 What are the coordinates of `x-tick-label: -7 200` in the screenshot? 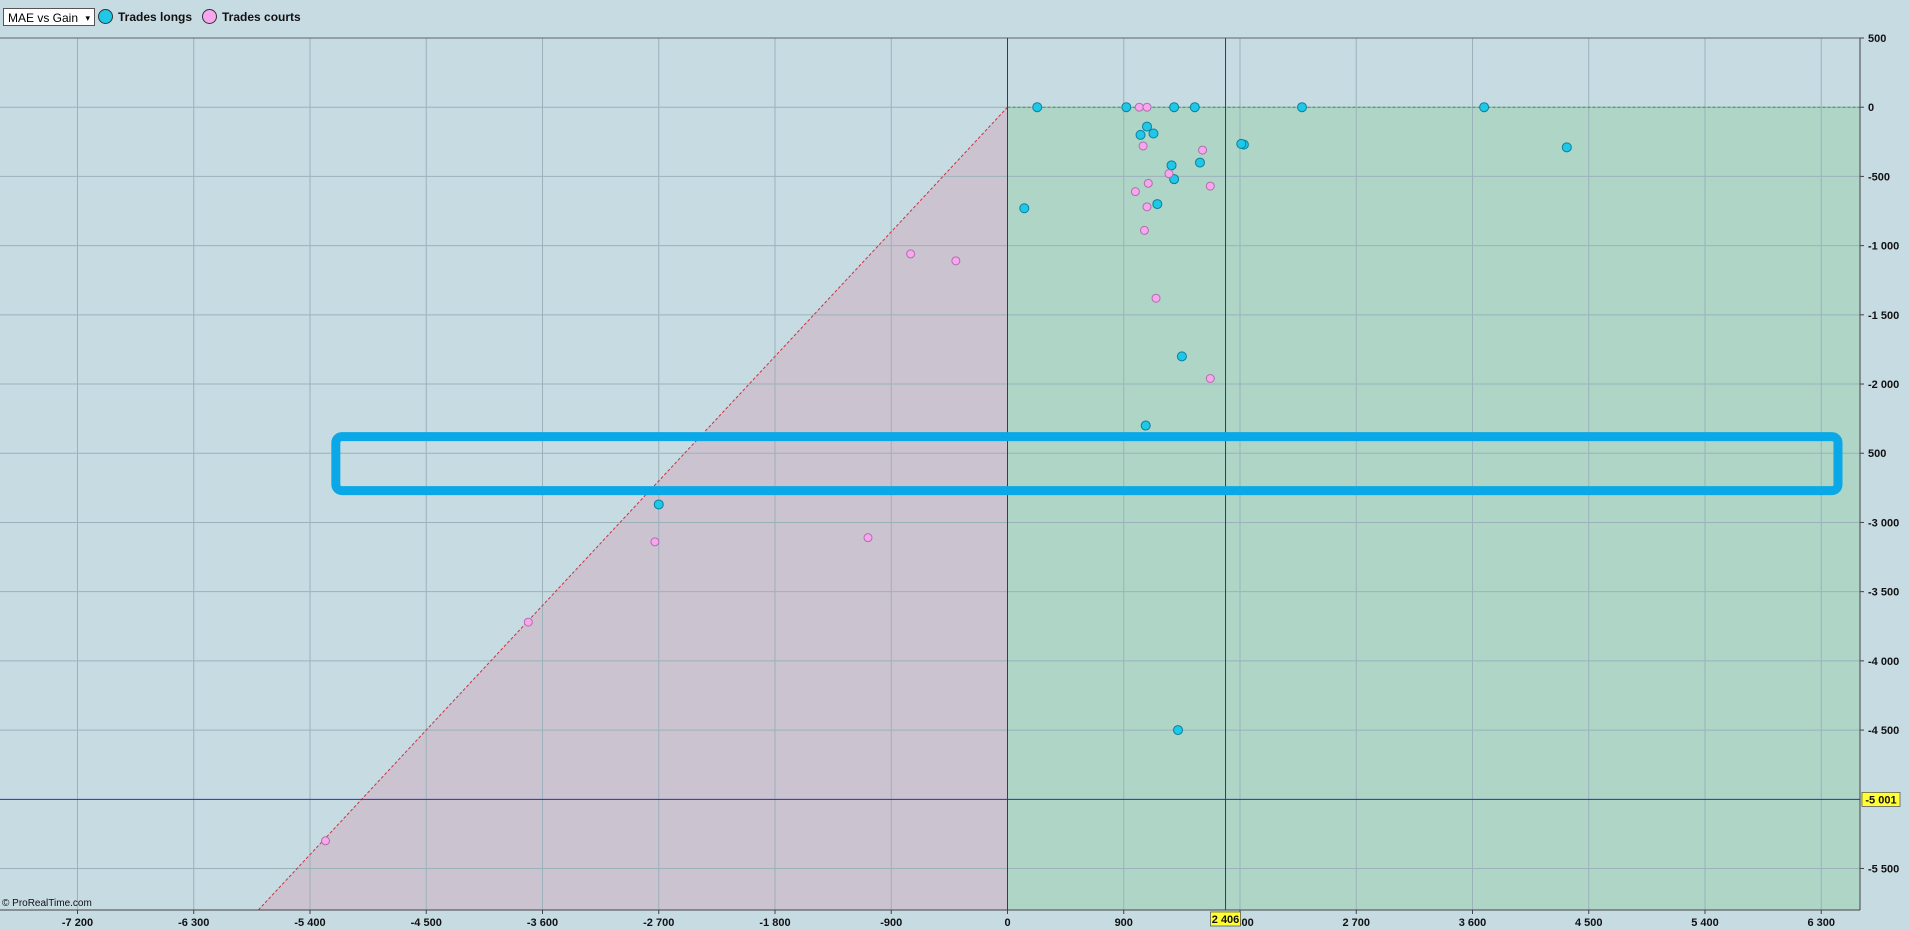 It's located at (77, 923).